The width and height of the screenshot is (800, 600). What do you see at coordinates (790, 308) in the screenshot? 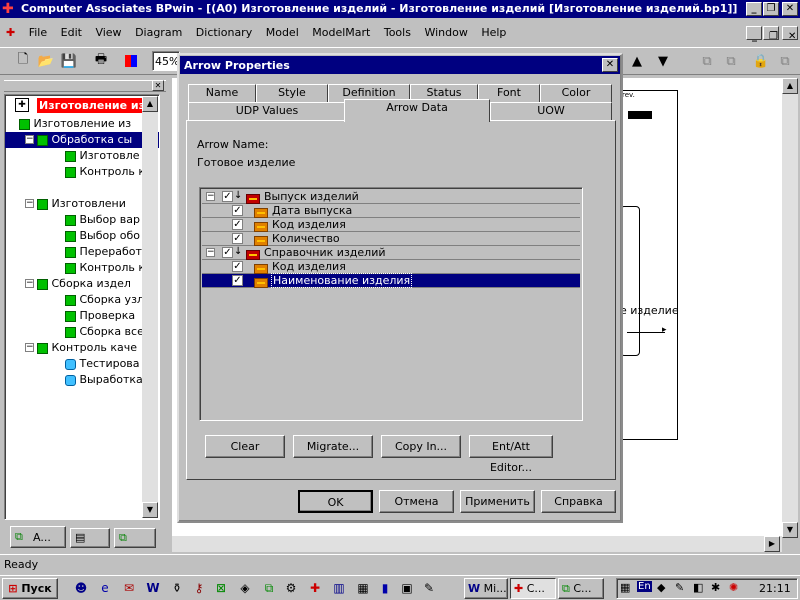
I see `canvas-vscrollbar: ▲ ▼` at bounding box center [790, 308].